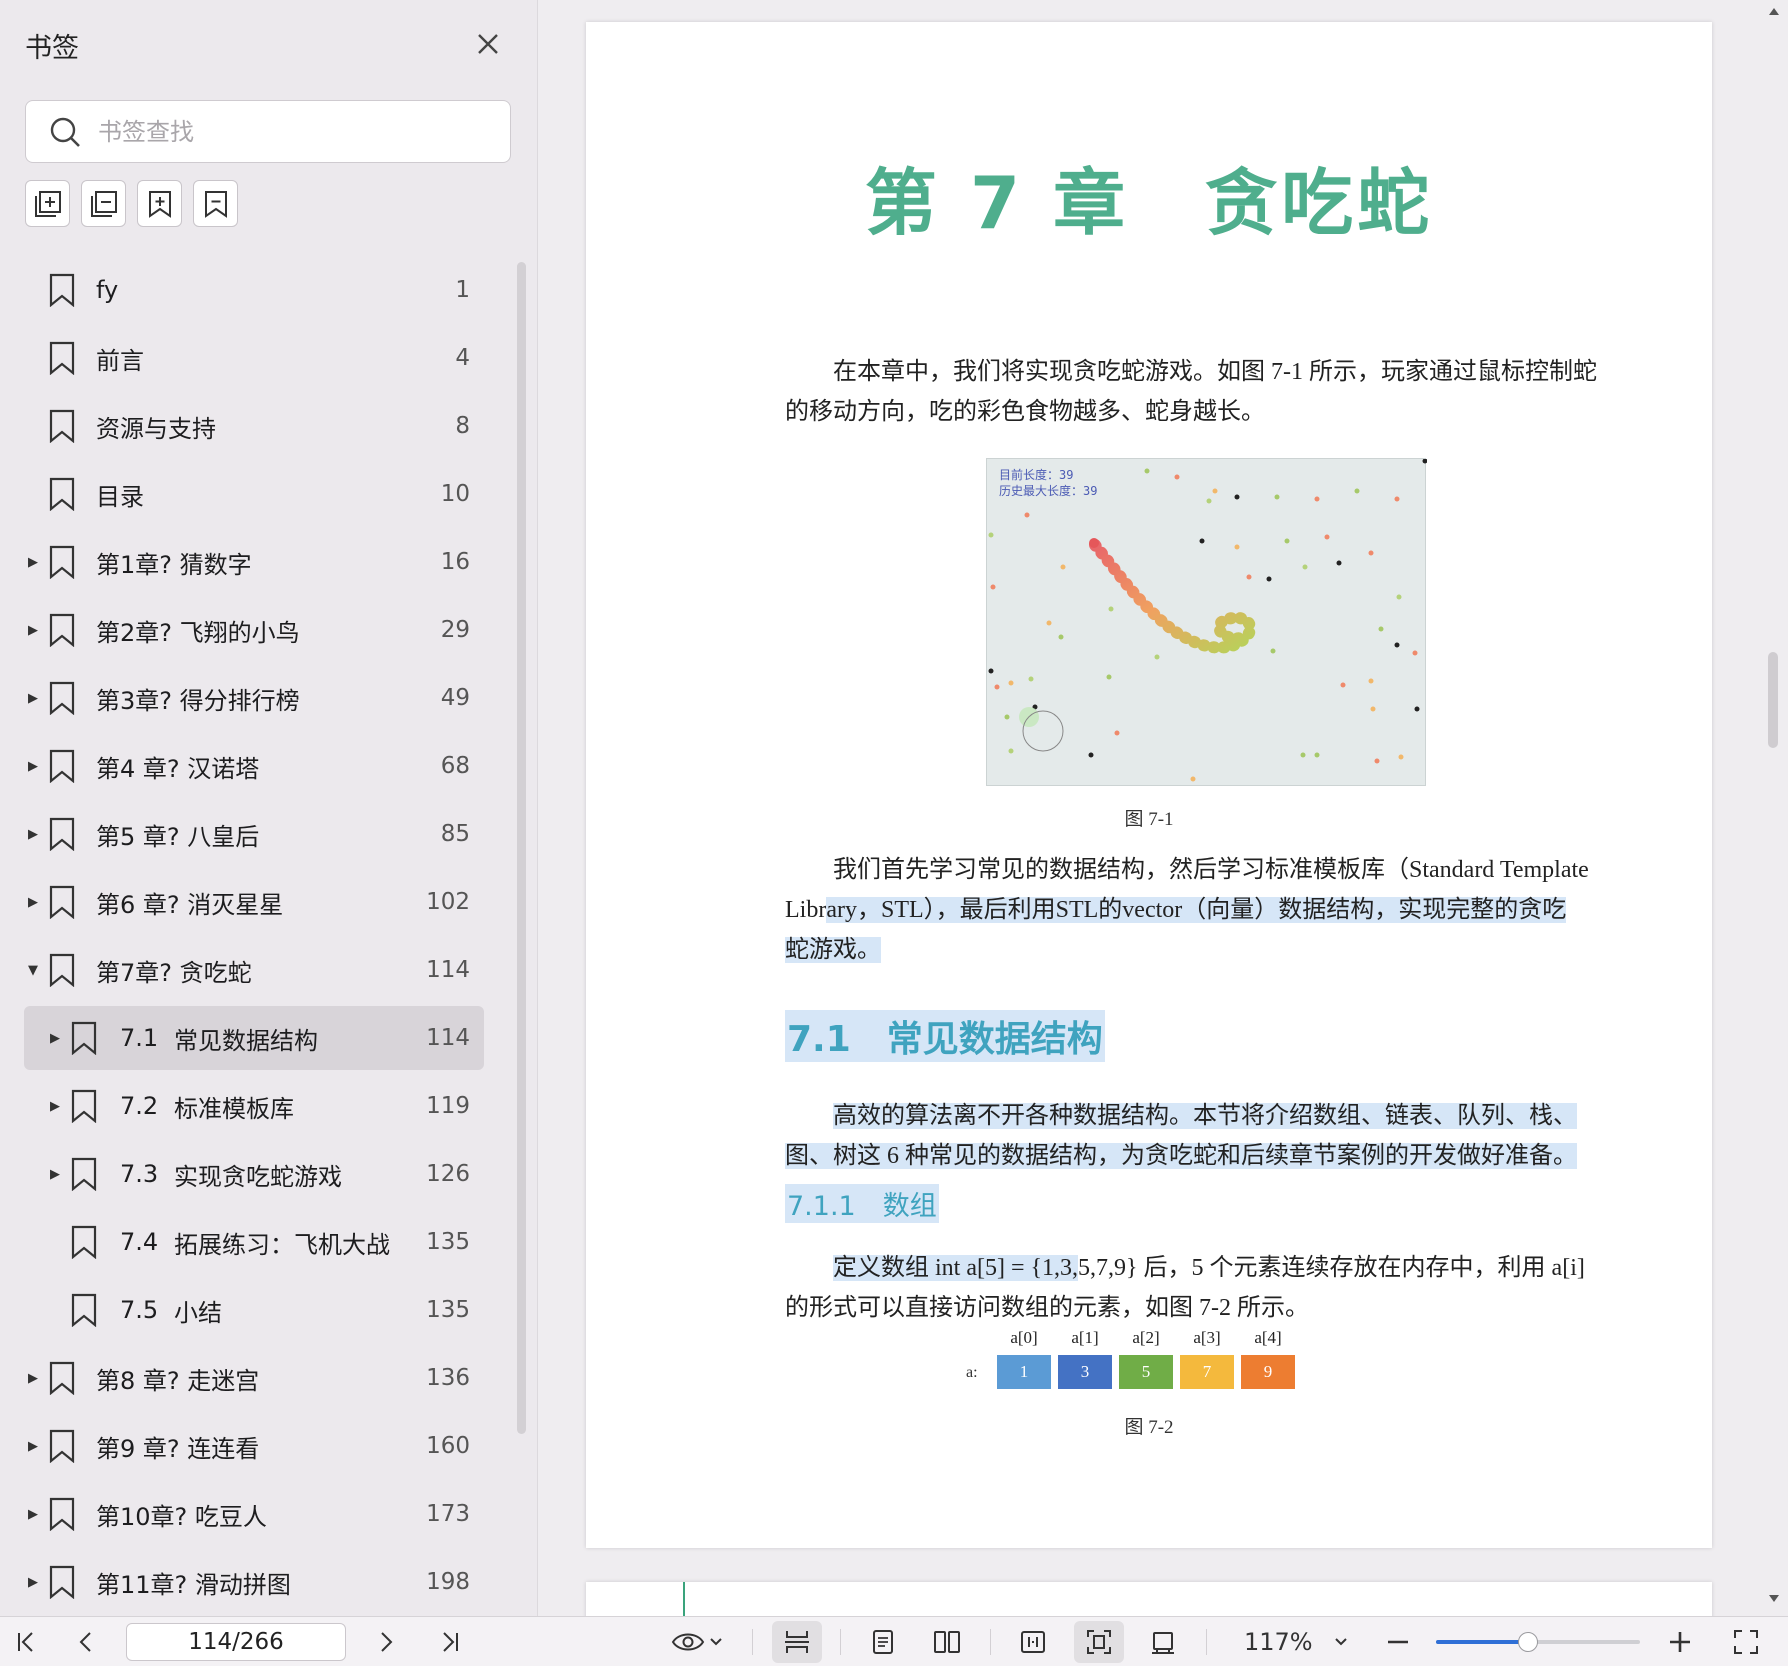  Describe the element at coordinates (1774, 11) in the screenshot. I see `scroll-up-icon` at that location.